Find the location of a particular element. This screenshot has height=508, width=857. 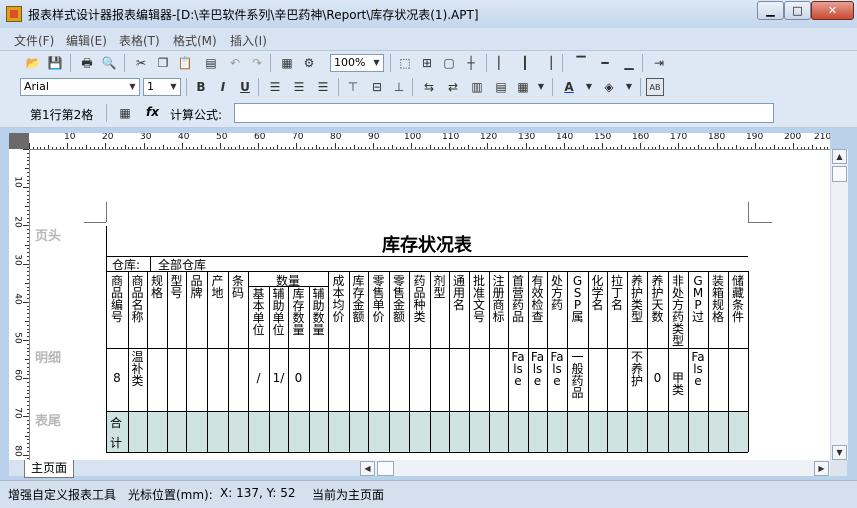

column-header: 成本均价 is located at coordinates (339, 299).